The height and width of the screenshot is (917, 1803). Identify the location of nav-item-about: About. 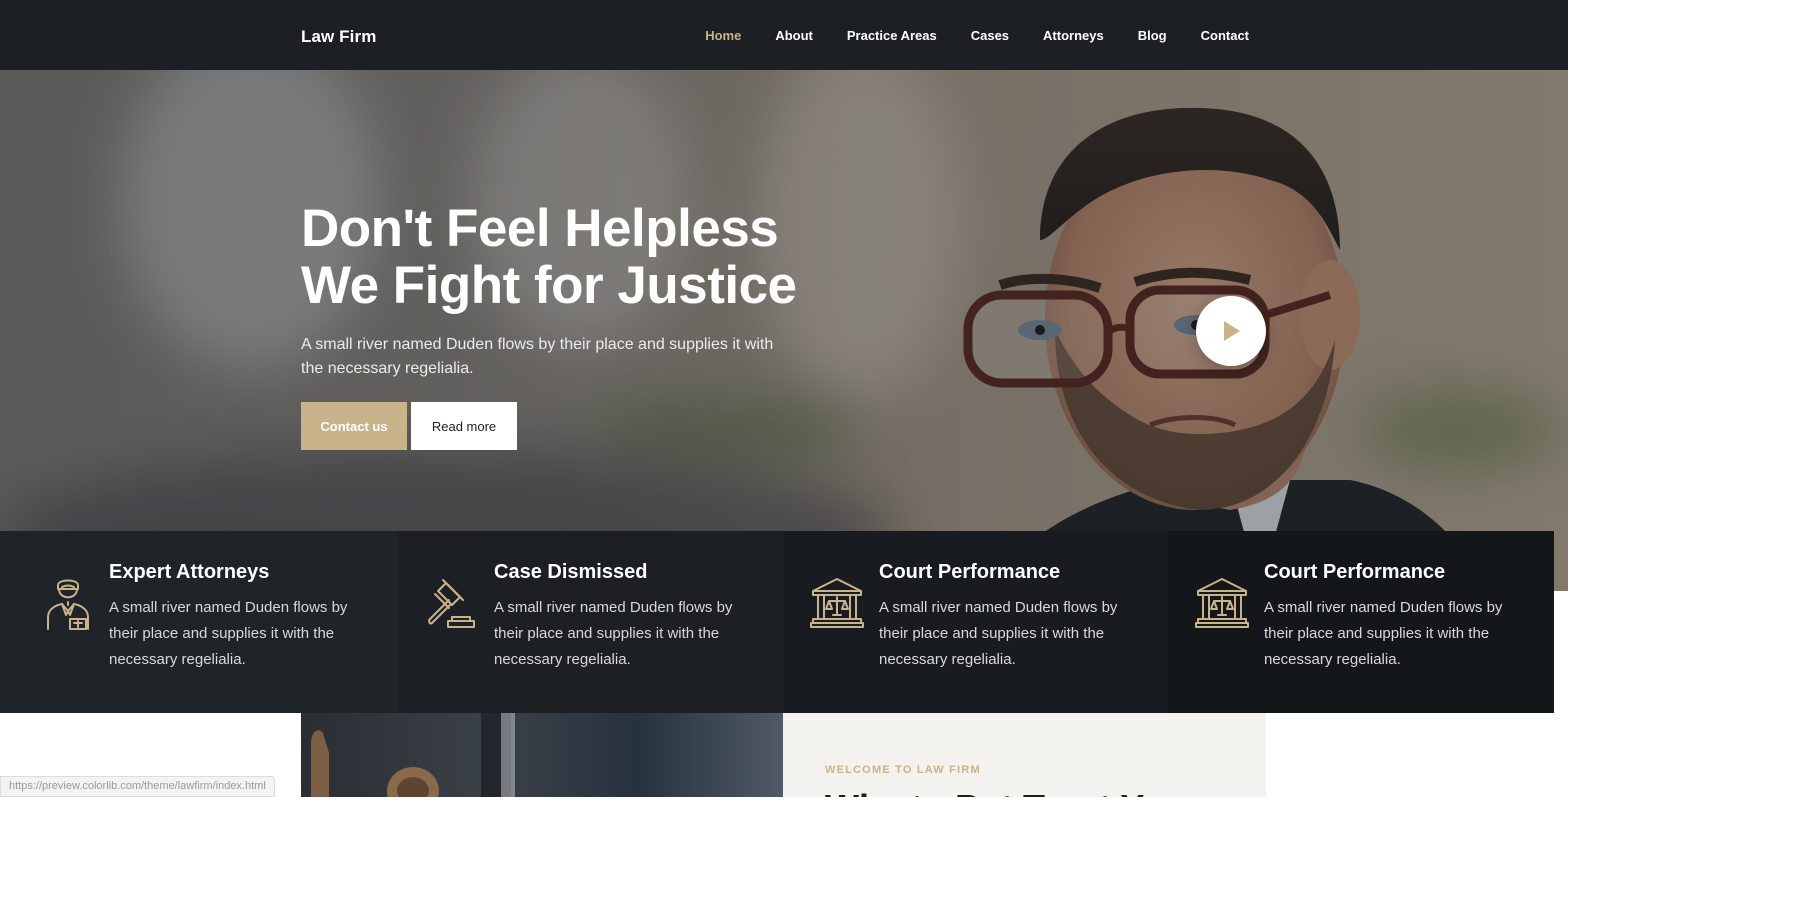
(794, 35).